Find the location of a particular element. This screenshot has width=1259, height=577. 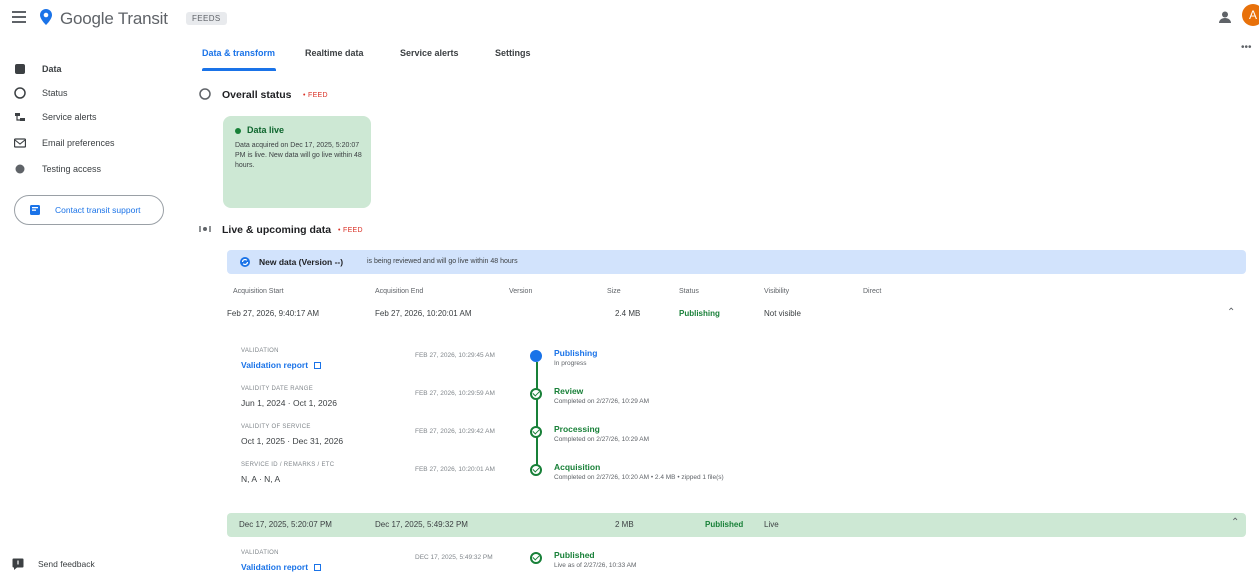

timeline-step-title: Publishing is located at coordinates (576, 353).